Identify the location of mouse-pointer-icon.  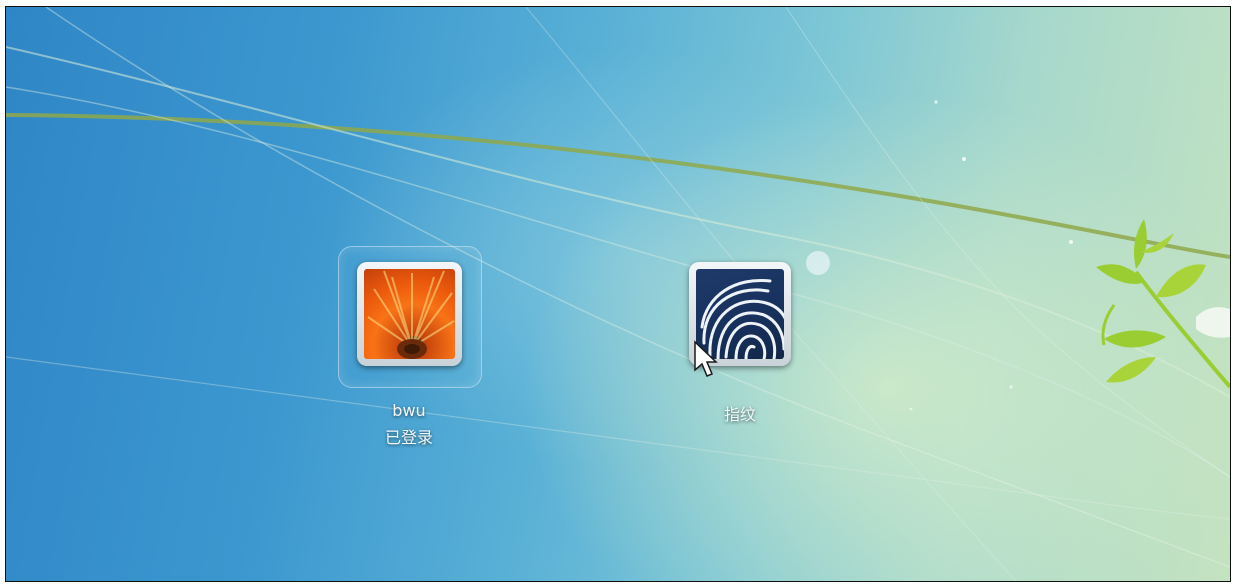
(706, 358).